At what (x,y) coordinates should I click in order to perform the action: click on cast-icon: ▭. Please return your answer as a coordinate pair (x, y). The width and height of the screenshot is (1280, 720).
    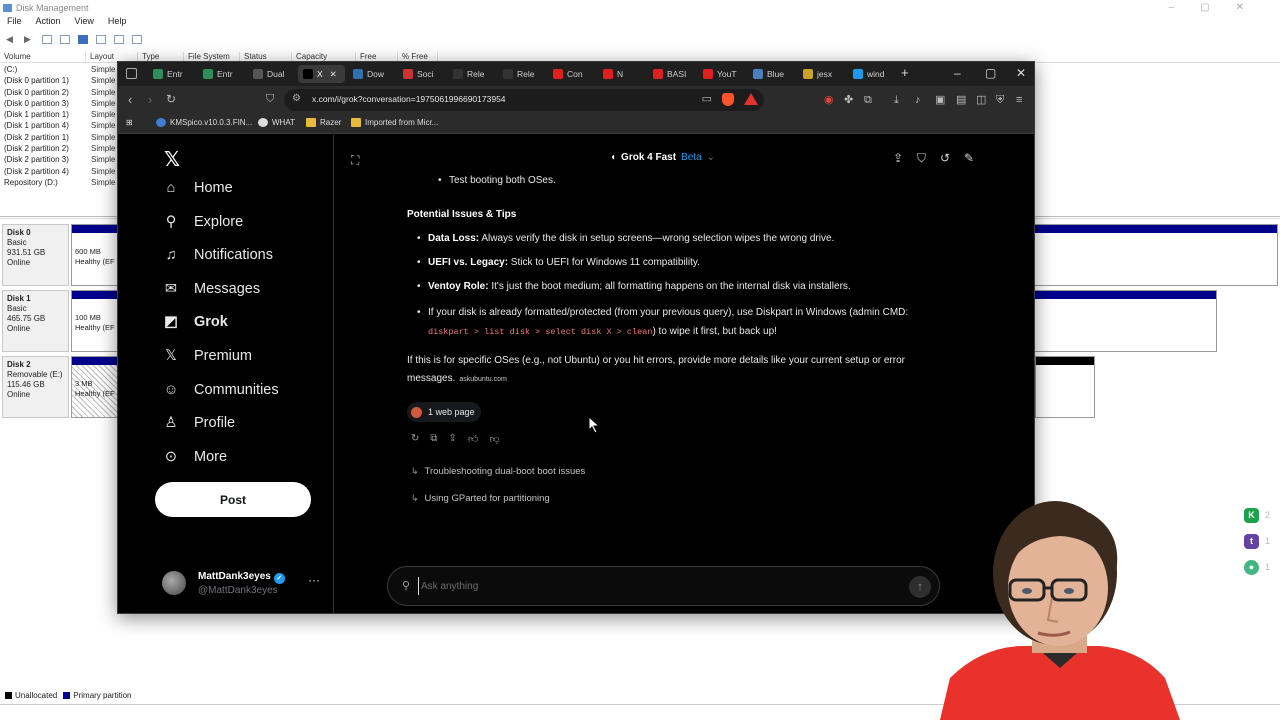
    Looking at the image, I should click on (707, 98).